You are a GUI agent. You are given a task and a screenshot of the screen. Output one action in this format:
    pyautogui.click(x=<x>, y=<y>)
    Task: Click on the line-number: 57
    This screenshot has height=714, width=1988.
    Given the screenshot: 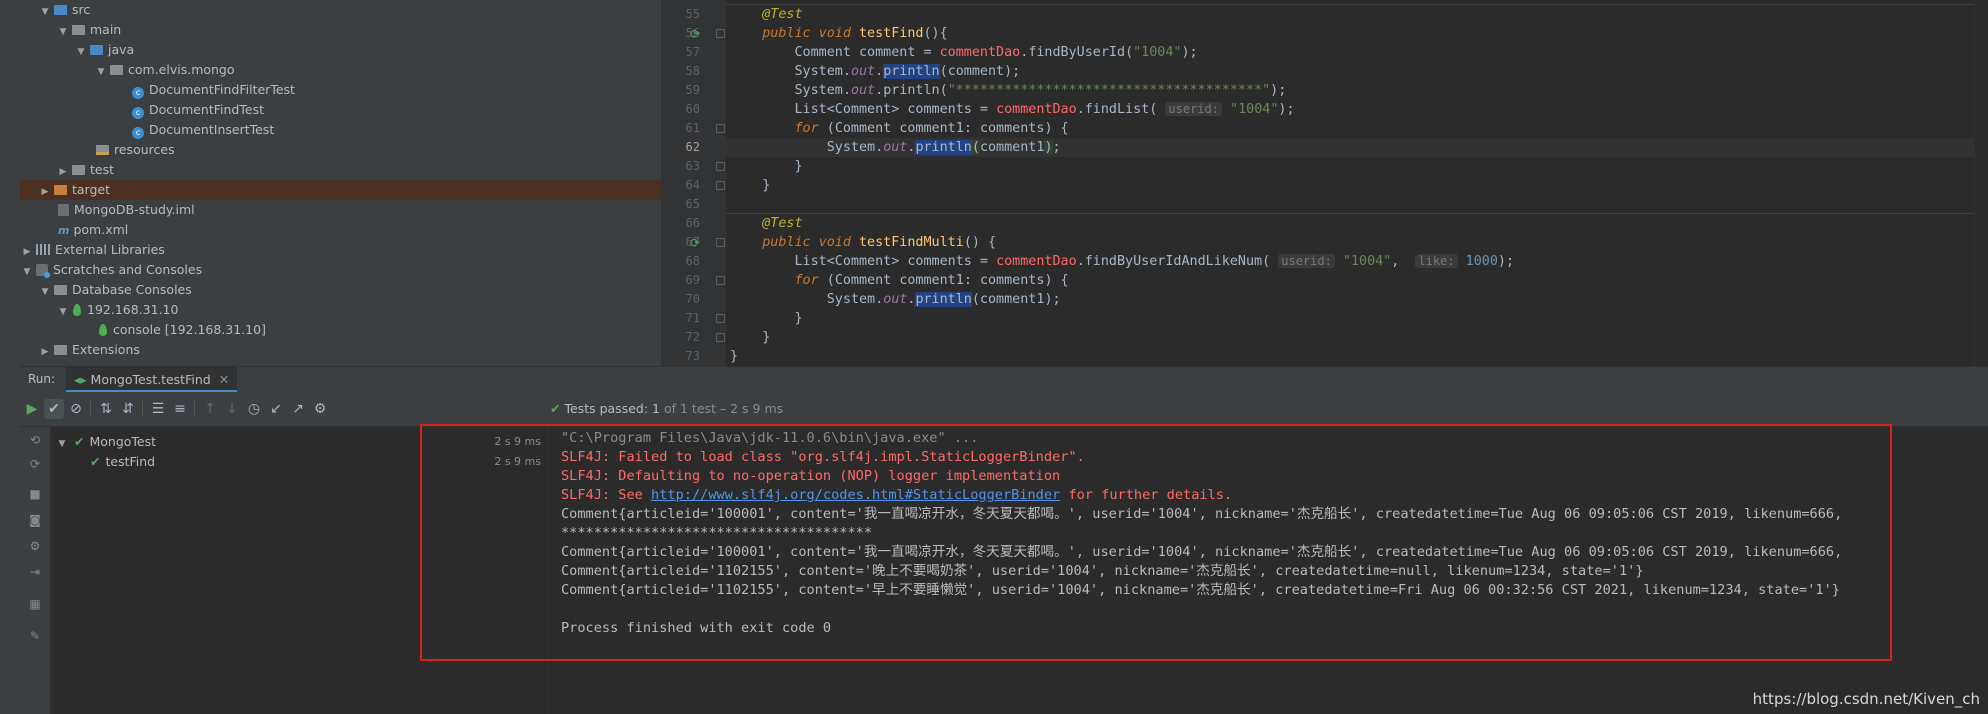 What is the action you would take?
    pyautogui.click(x=692, y=52)
    